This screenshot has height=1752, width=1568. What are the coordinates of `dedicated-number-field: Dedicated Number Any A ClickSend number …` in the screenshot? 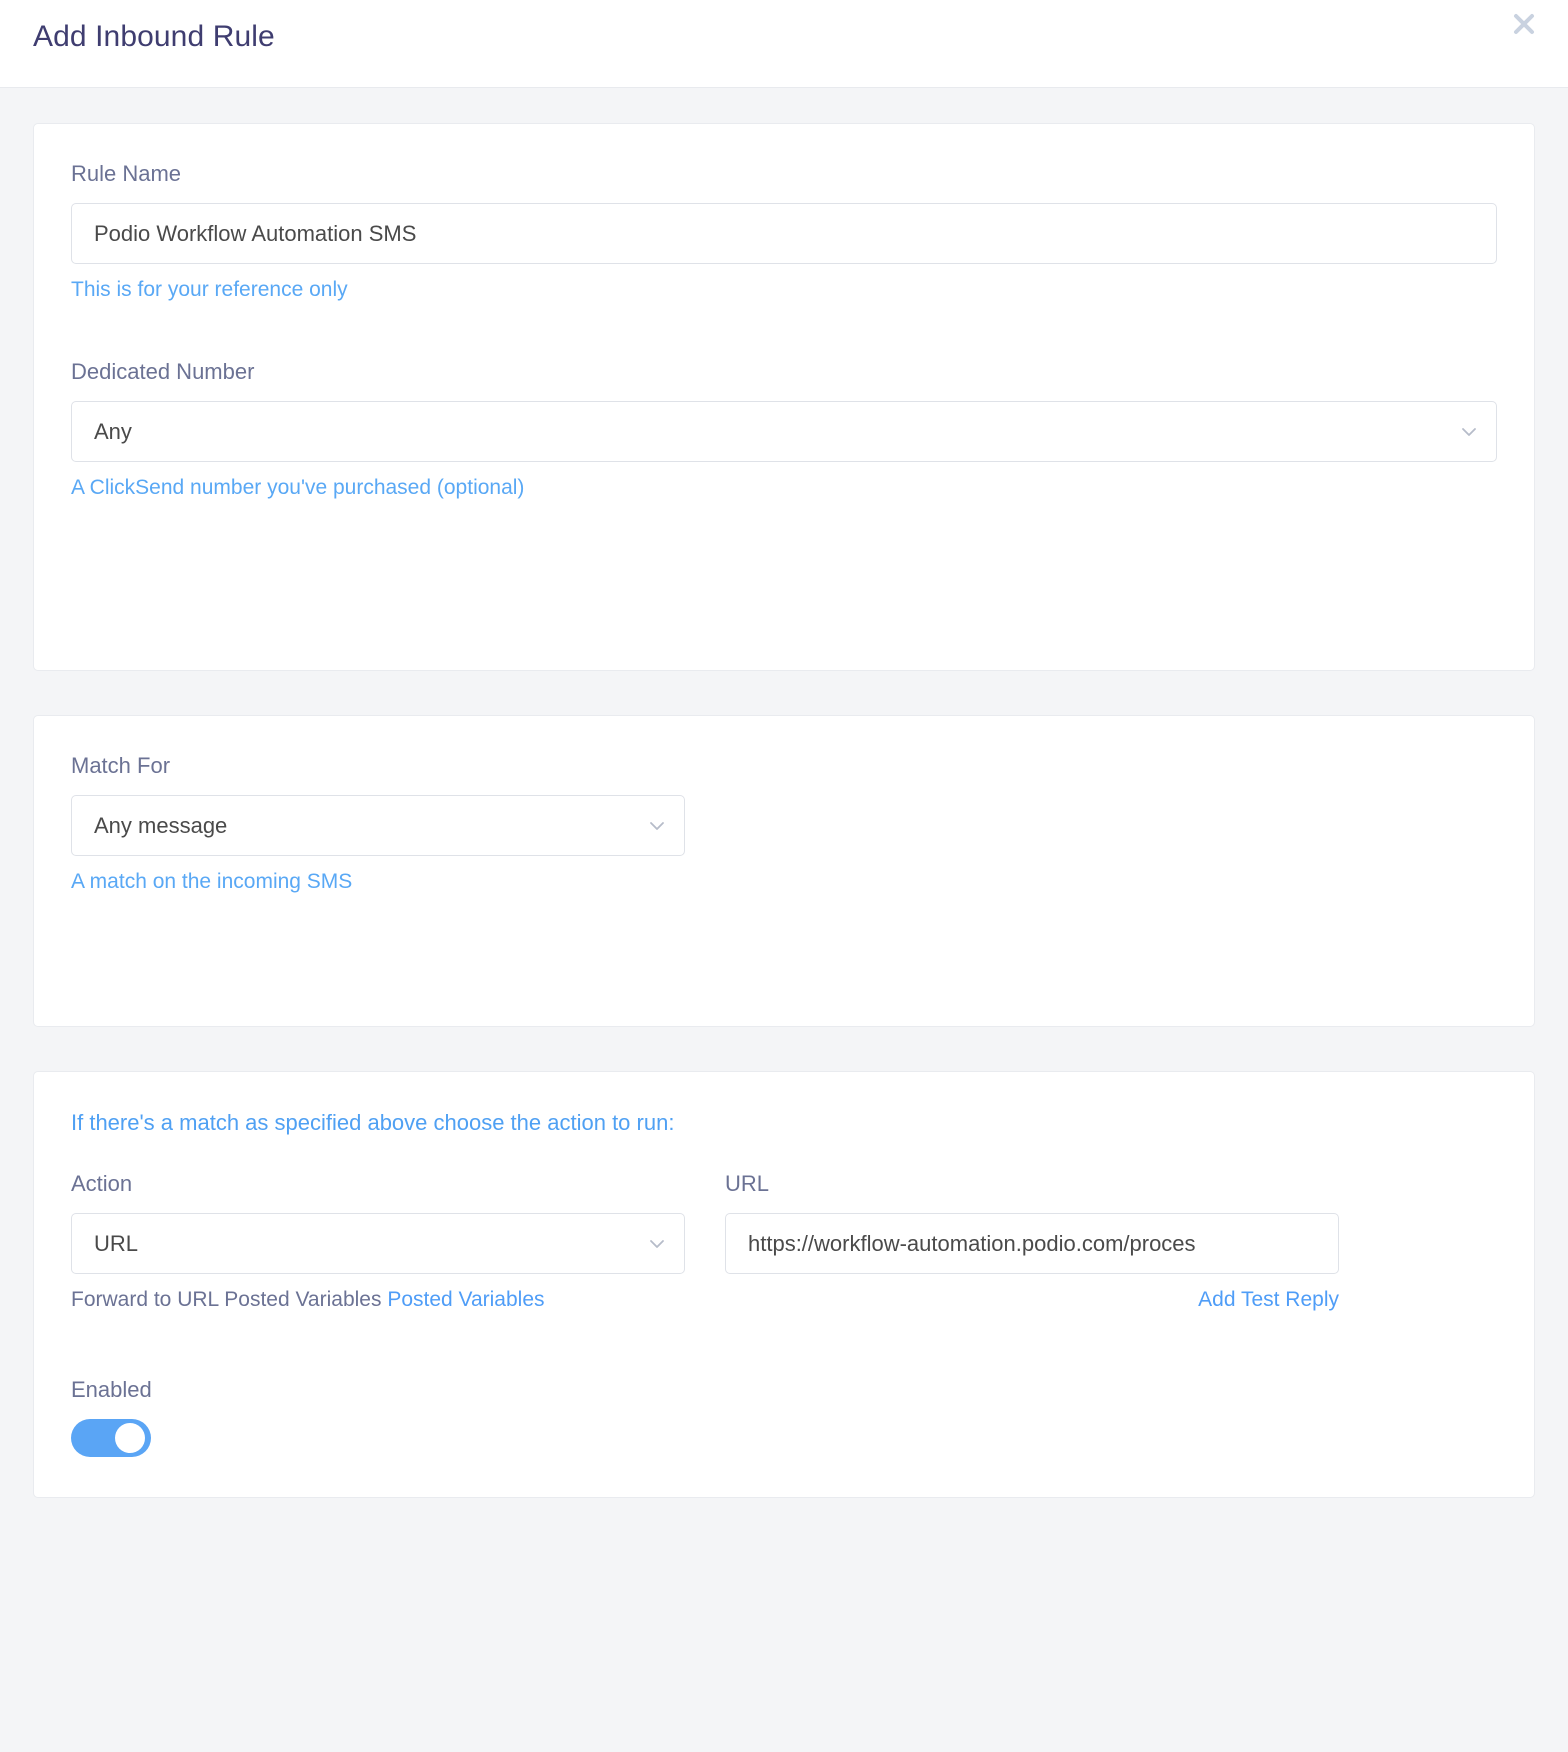 It's located at (784, 429).